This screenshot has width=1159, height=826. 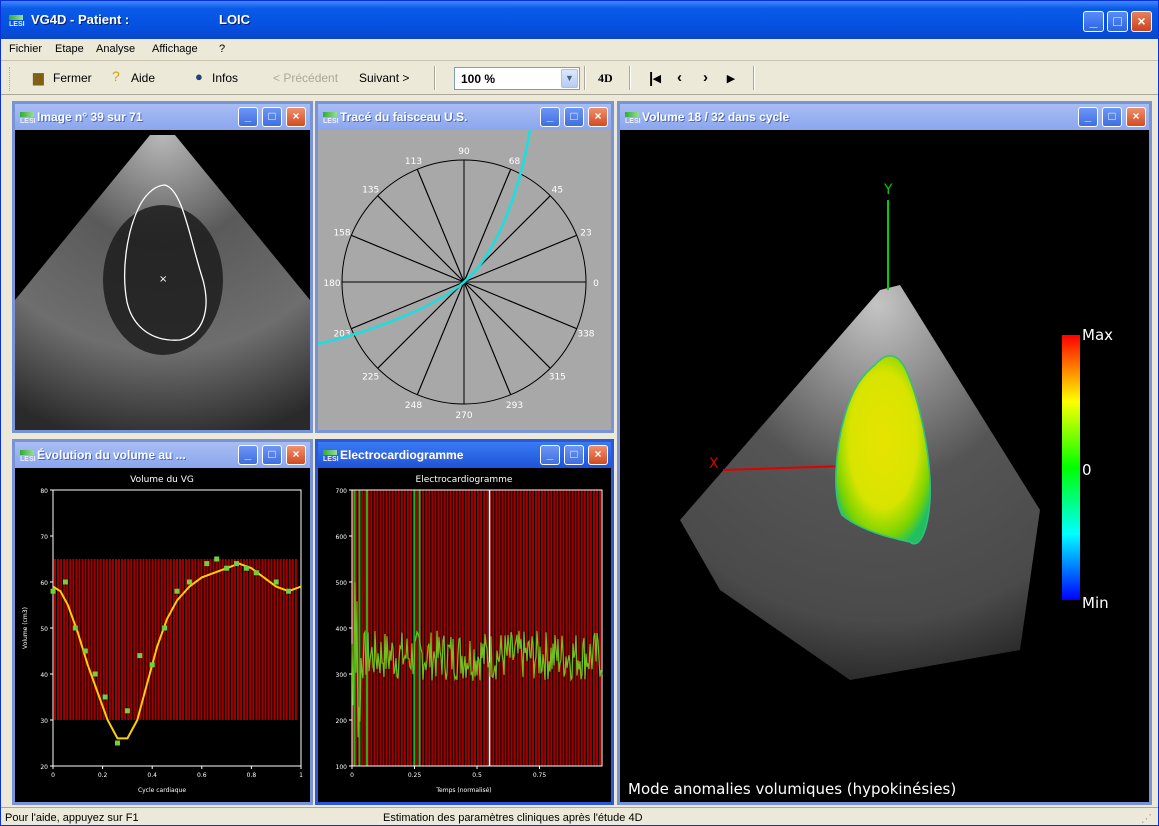 I want to click on ecg-window-titlebar: LESI Electrocardiogramme _ □ ×, so click(x=464, y=455).